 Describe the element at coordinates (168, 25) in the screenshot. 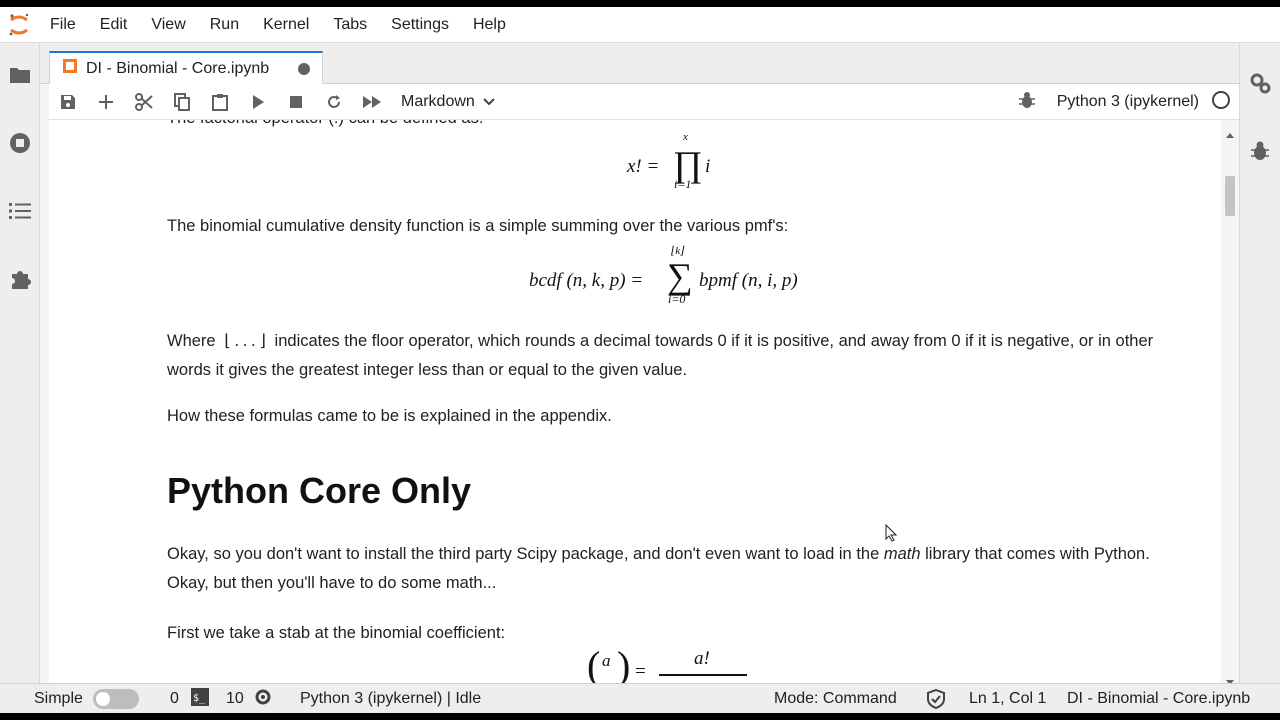

I see `menu-view: View` at that location.